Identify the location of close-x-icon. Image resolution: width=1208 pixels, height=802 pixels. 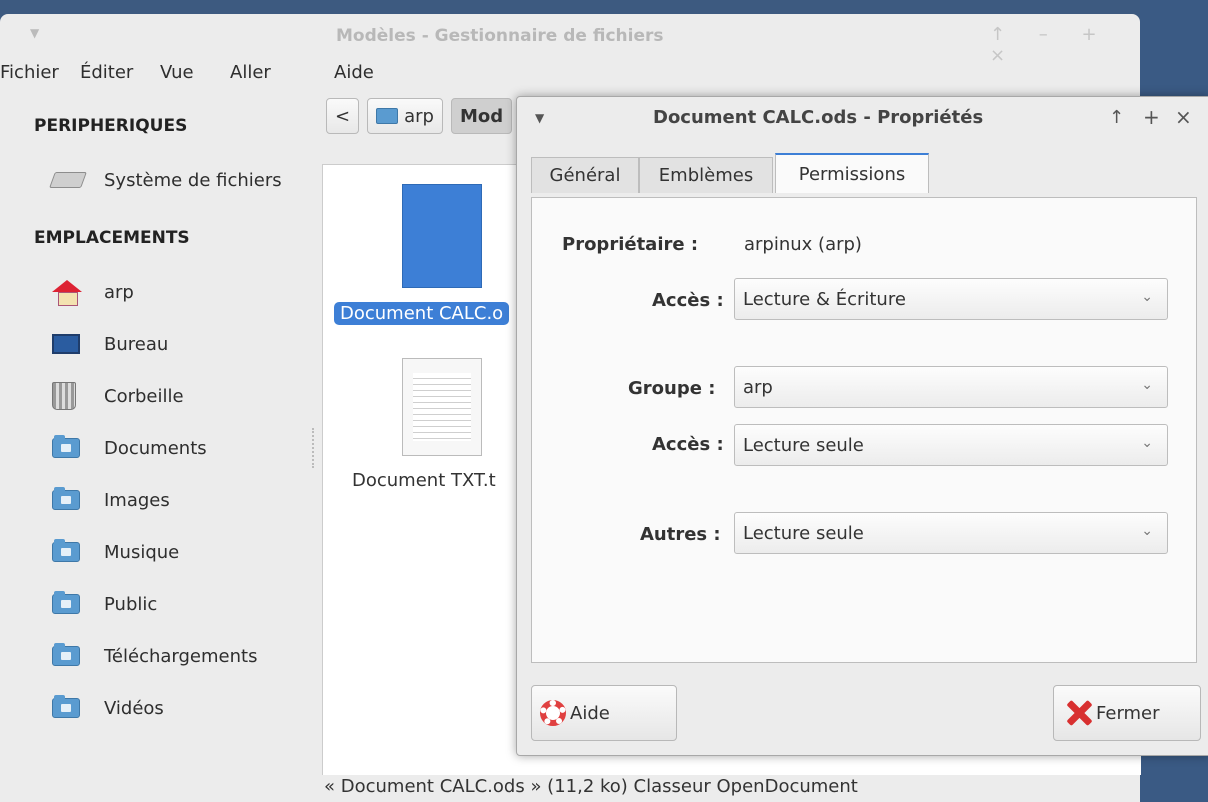
(1079, 713).